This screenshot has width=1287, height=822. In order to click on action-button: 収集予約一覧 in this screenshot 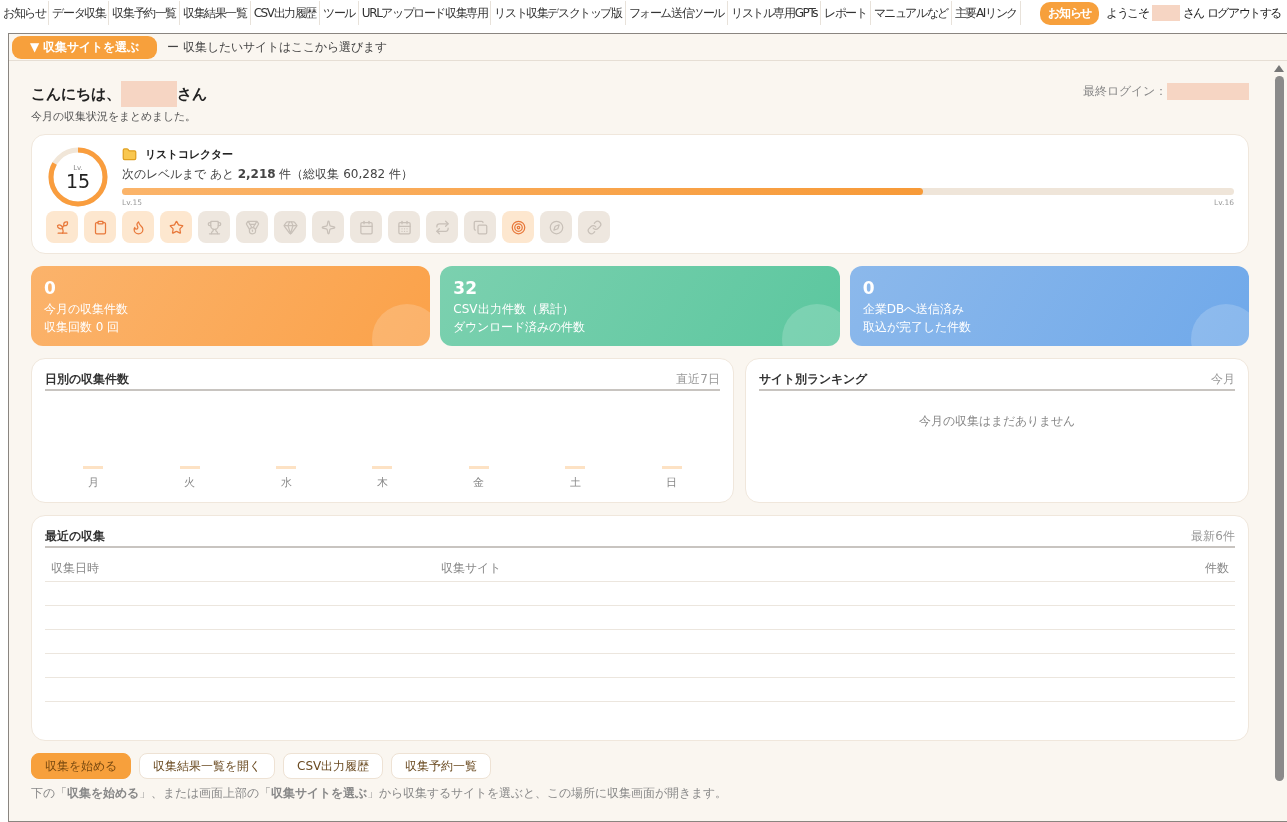, I will do `click(441, 766)`.